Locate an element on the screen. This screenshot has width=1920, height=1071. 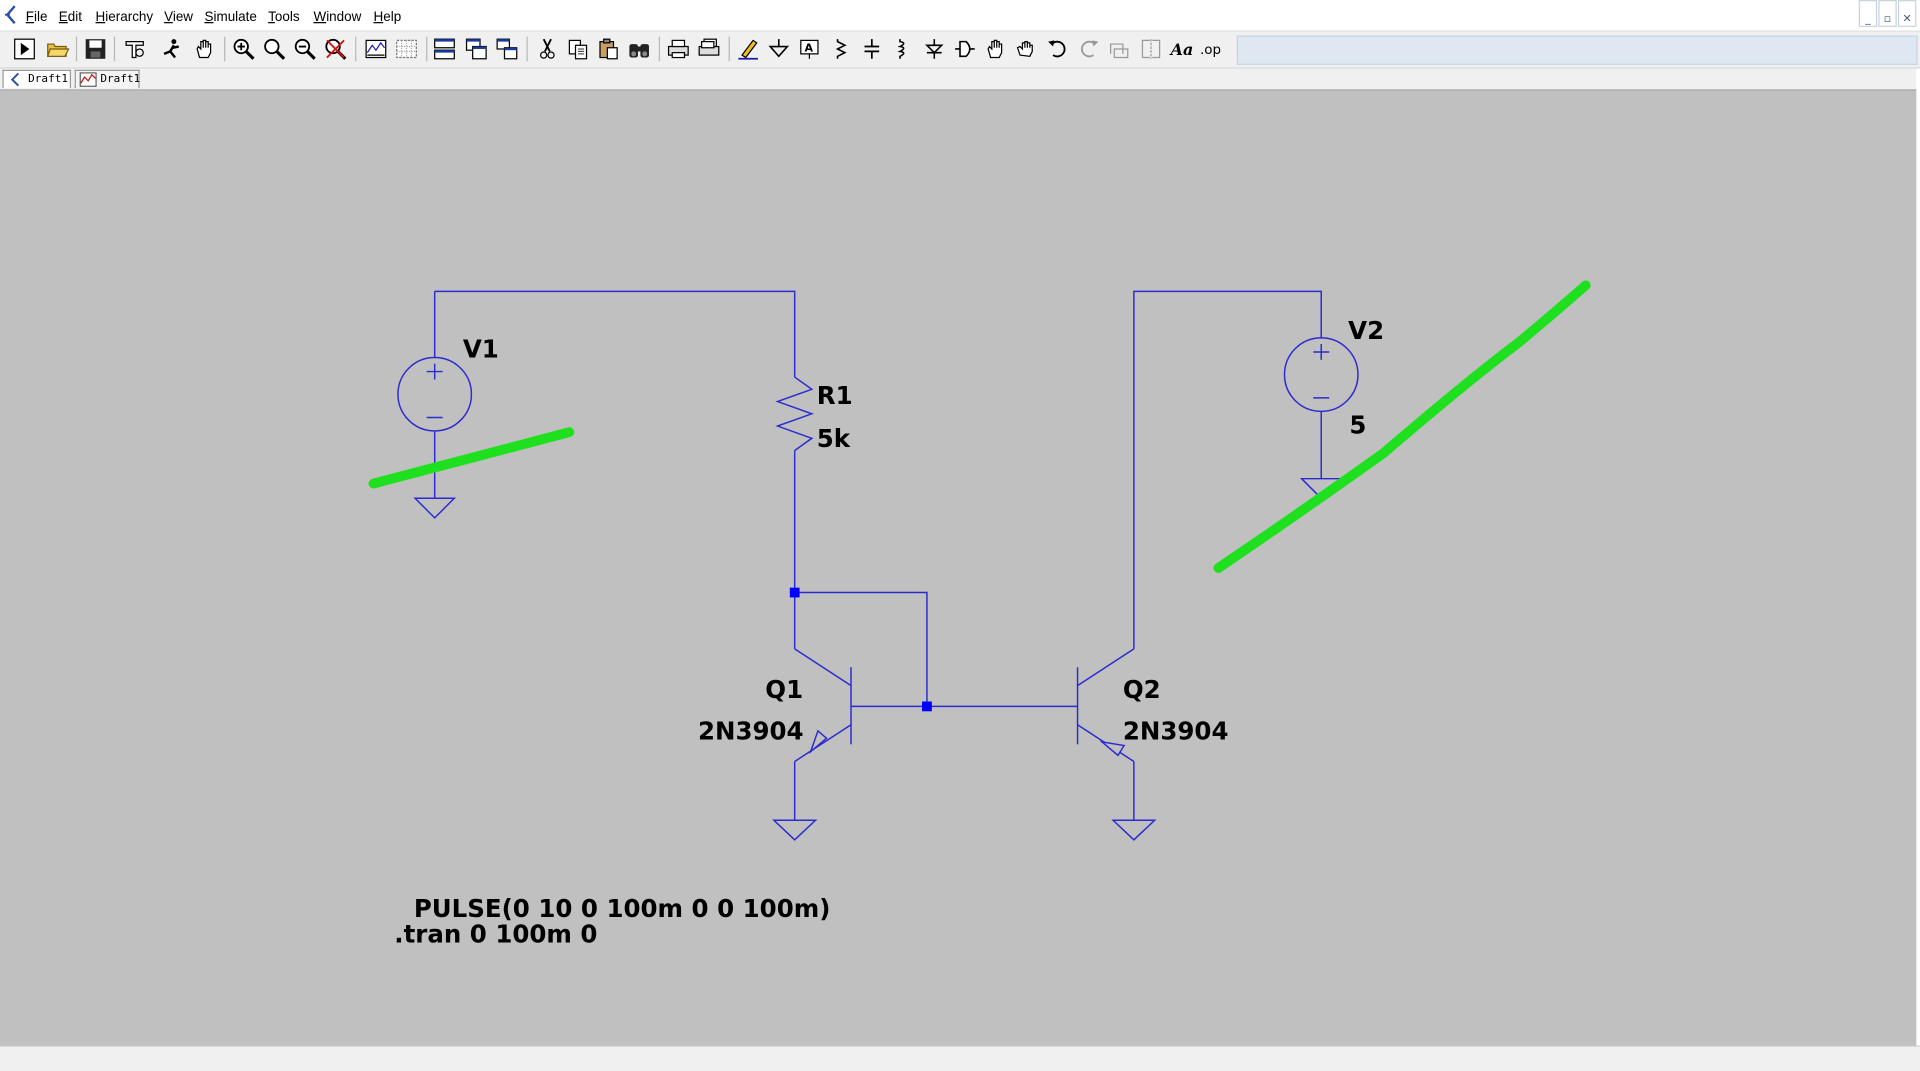
tile-horizontal-icon is located at coordinates (444, 49).